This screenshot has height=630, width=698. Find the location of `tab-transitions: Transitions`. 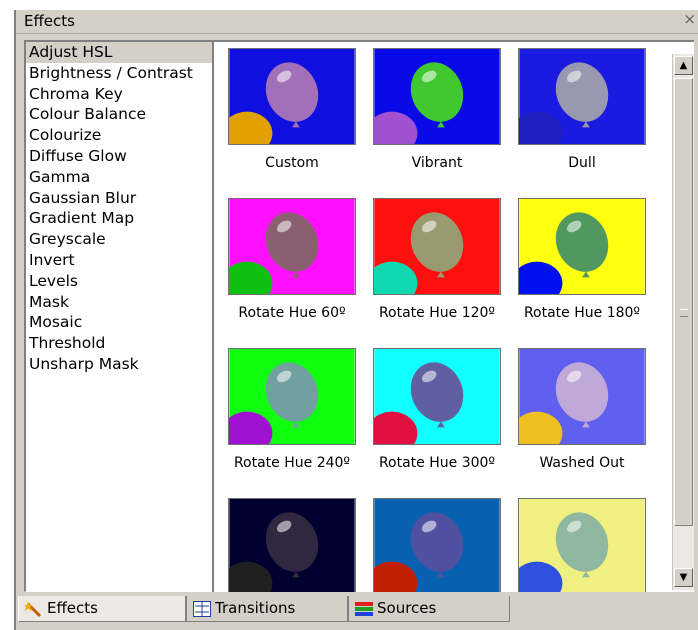

tab-transitions: Transitions is located at coordinates (267, 609).